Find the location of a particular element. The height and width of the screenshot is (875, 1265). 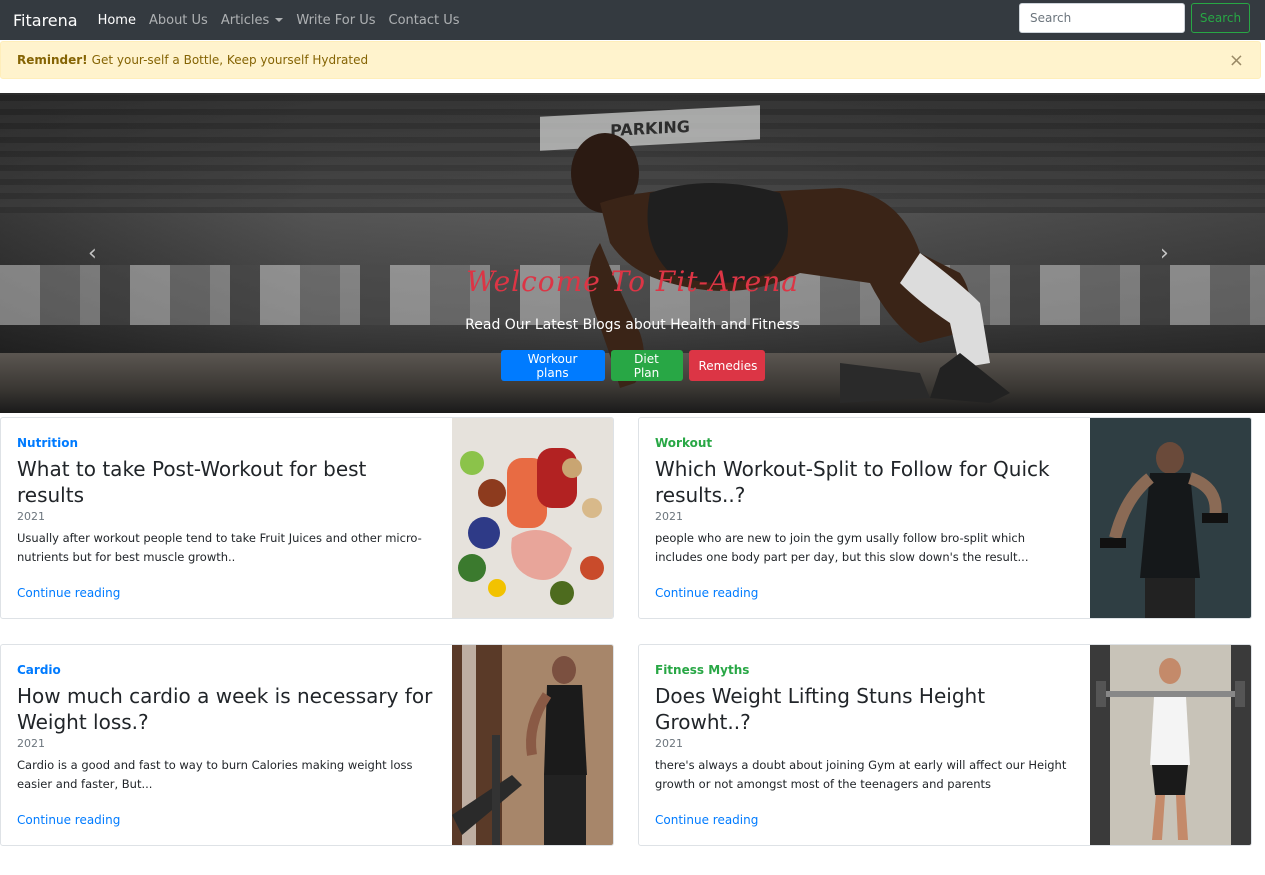

workout-plans-button: Workour plans is located at coordinates (552, 365).